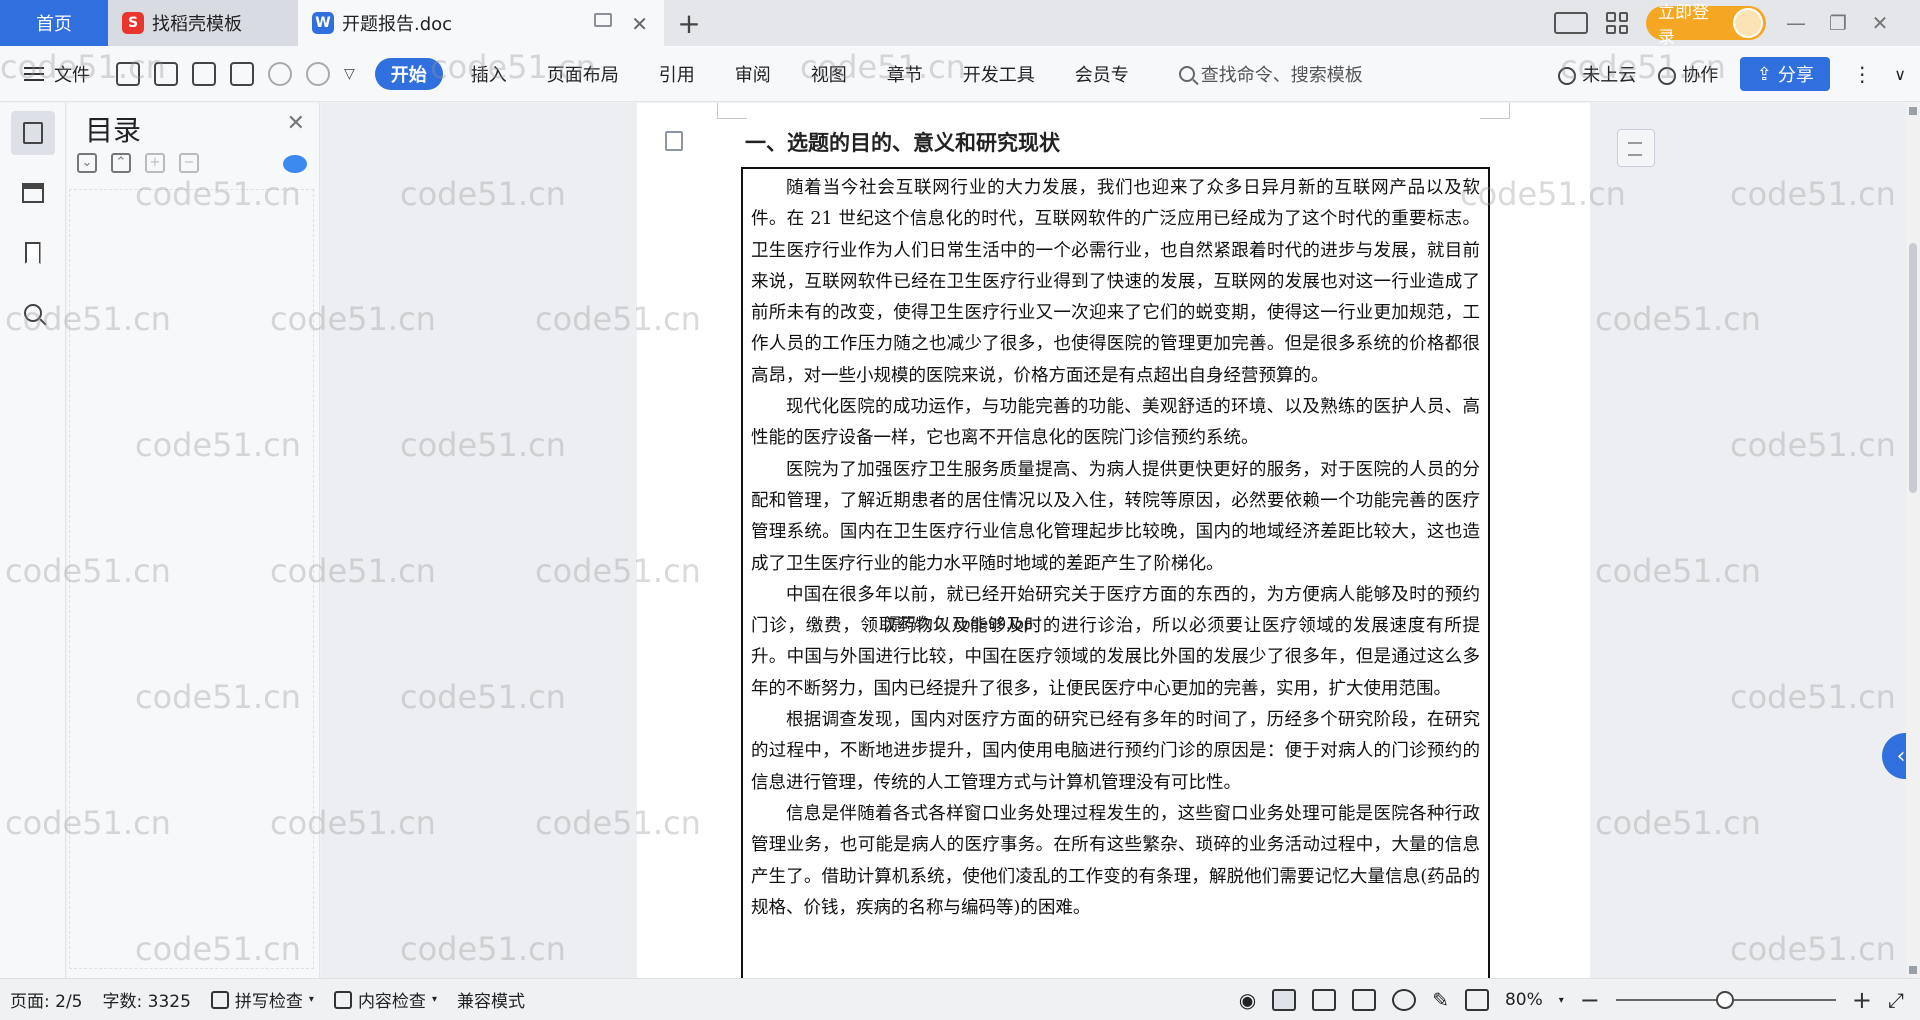  I want to click on toc-nav-button, so click(32, 133).